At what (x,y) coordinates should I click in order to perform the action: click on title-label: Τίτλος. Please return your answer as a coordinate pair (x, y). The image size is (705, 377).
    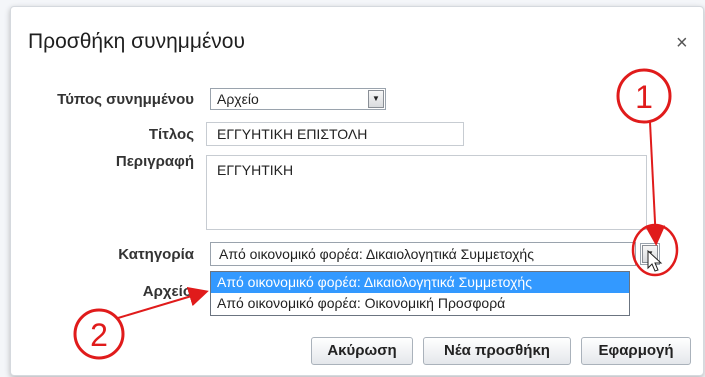
    Looking at the image, I should click on (171, 134).